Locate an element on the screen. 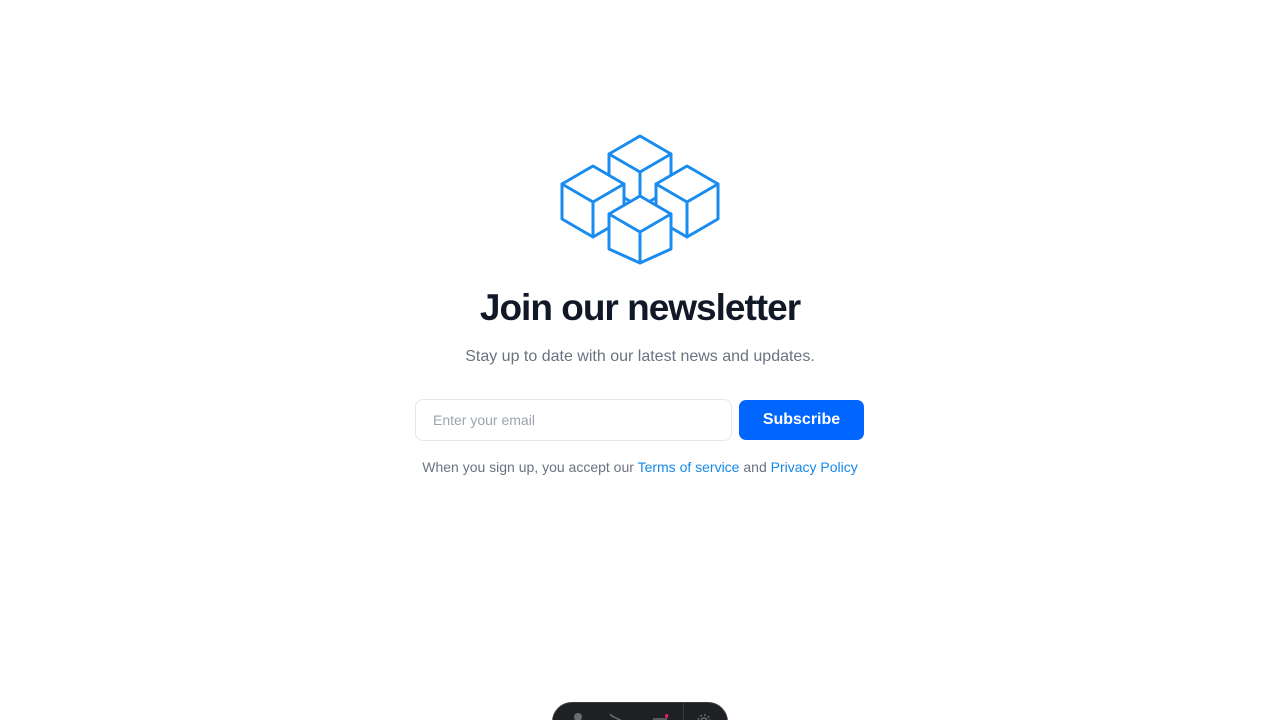  toolbar-divider is located at coordinates (683, 711).